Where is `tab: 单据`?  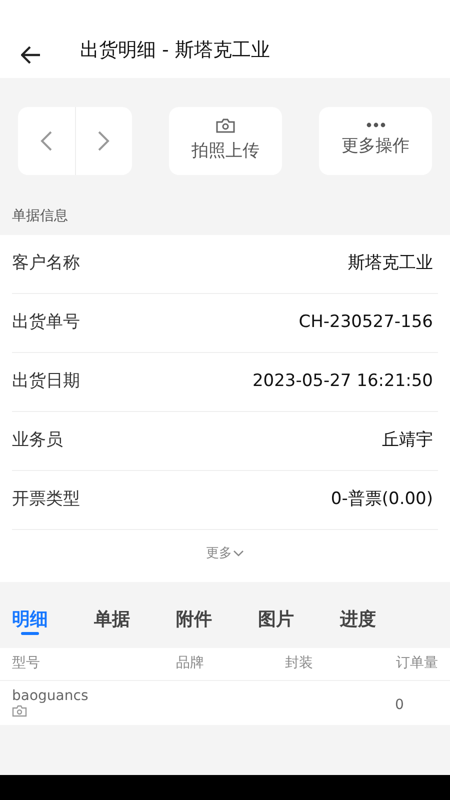 tab: 单据 is located at coordinates (135, 619).